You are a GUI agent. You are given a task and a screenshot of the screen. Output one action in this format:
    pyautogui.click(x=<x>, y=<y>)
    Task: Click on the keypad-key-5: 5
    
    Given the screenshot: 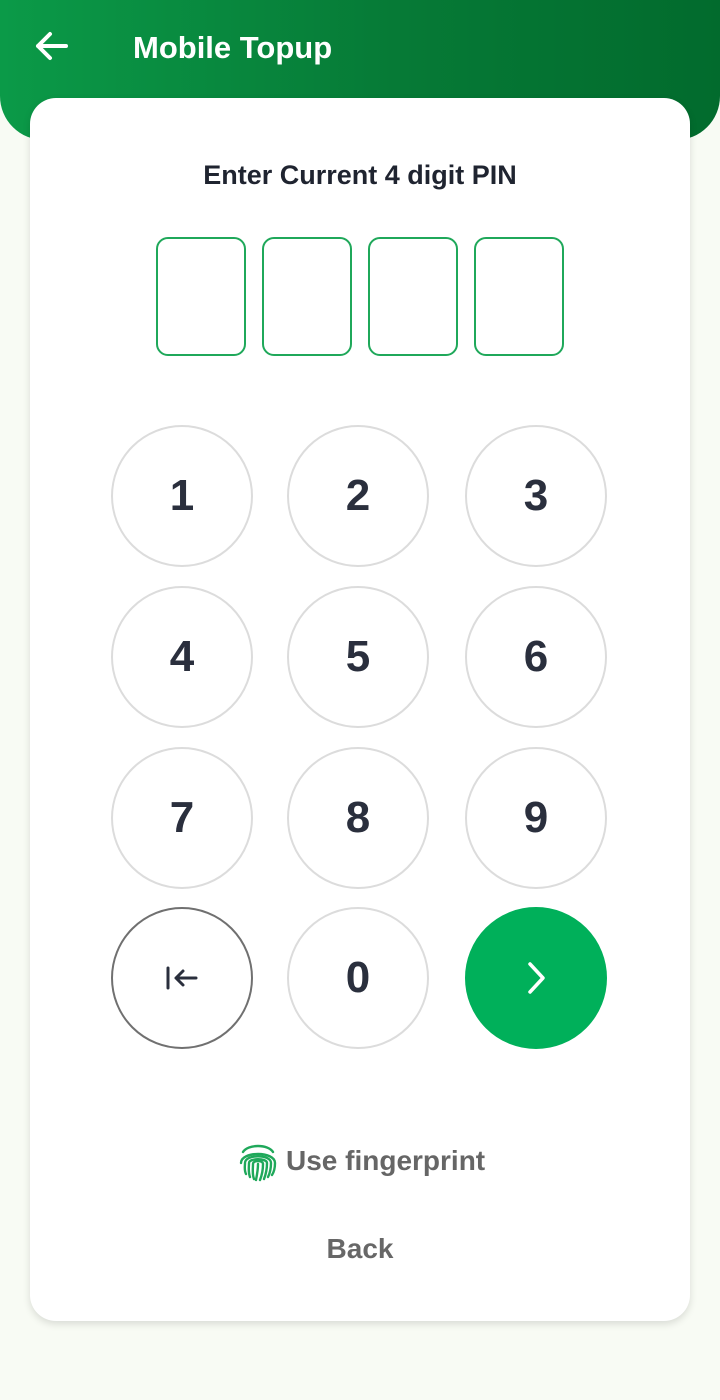 What is the action you would take?
    pyautogui.click(x=358, y=657)
    